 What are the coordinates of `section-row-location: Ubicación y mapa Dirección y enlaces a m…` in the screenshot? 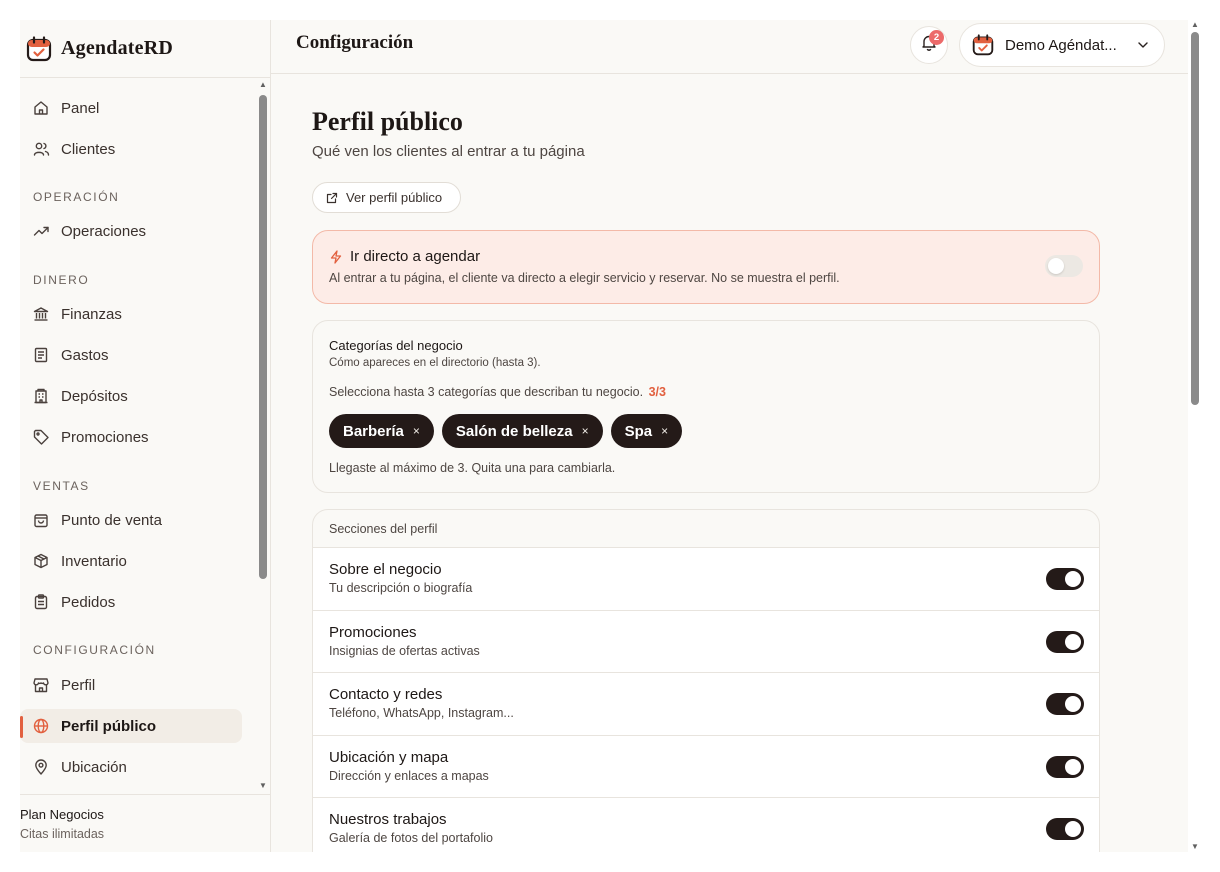 It's located at (706, 766).